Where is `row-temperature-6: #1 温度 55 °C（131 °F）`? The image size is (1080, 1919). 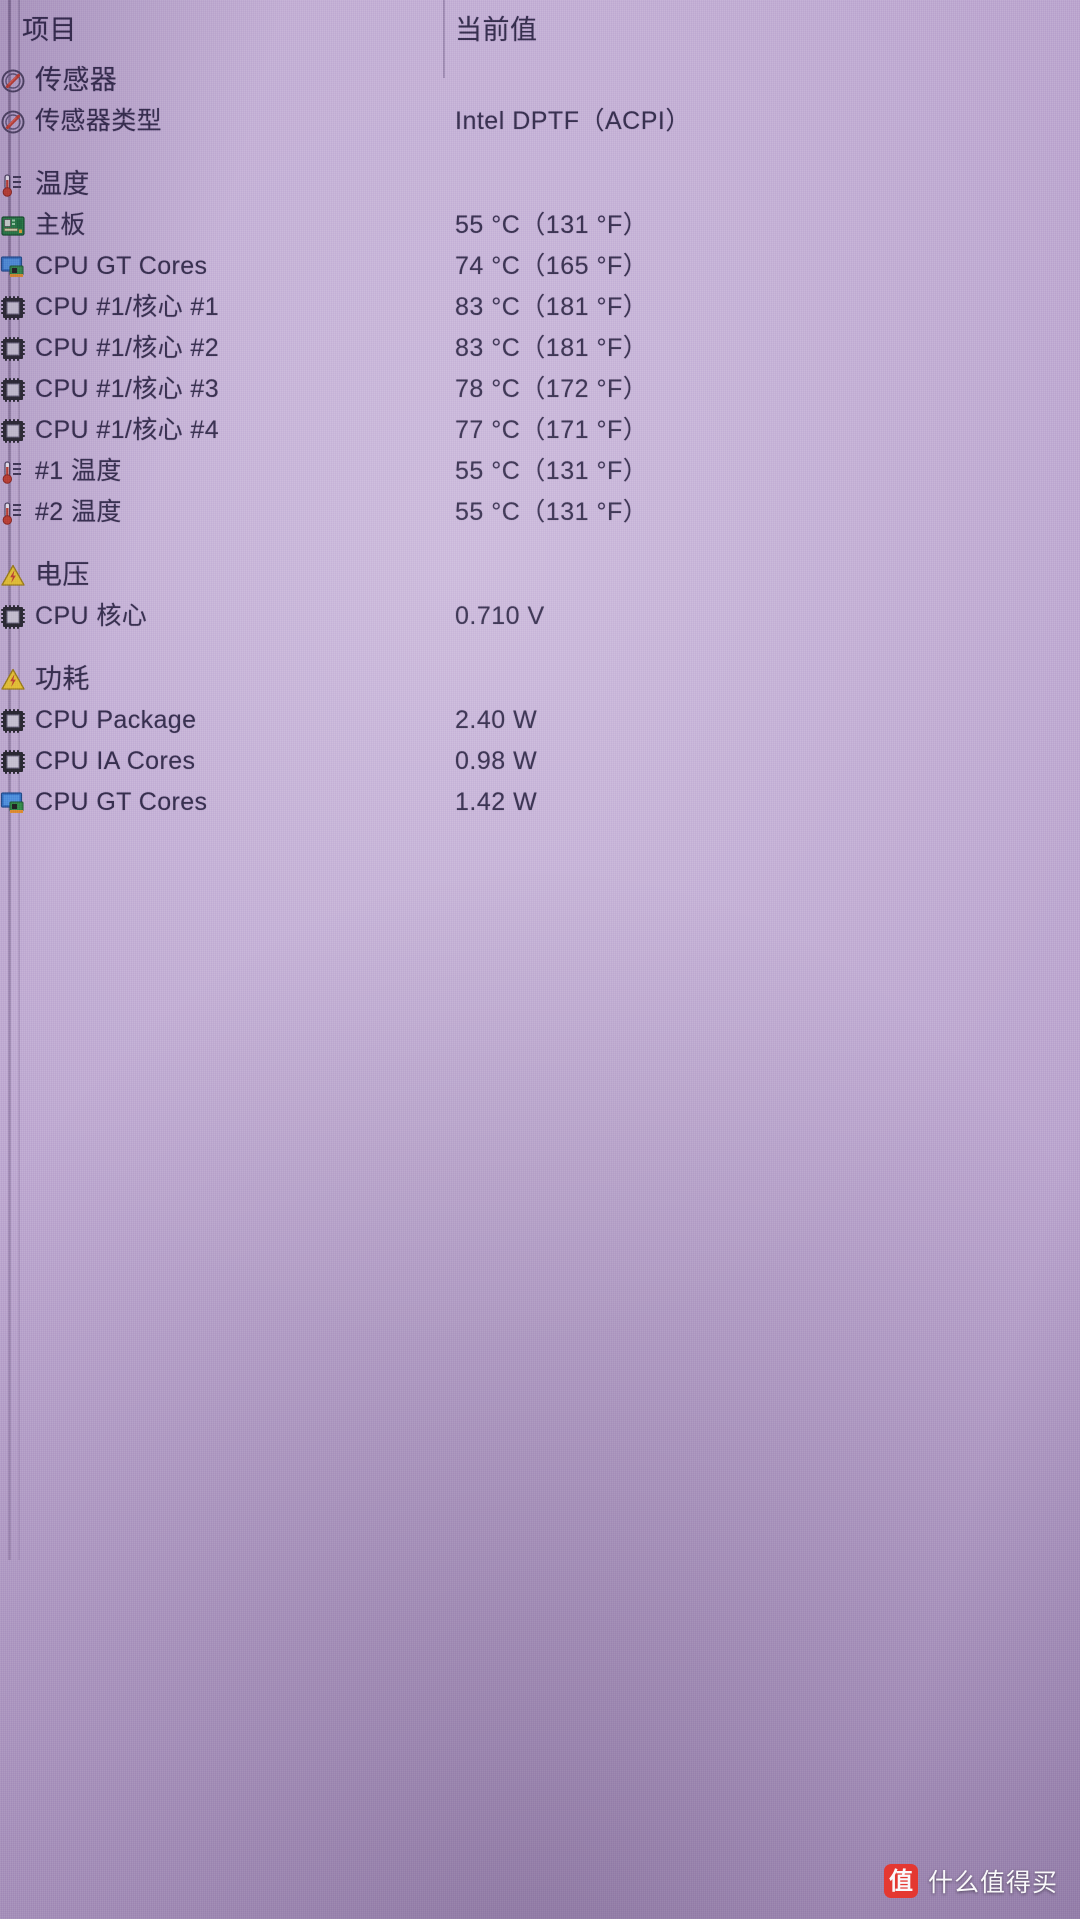
row-temperature-6: #1 温度 55 °C（131 °F） is located at coordinates (540, 471).